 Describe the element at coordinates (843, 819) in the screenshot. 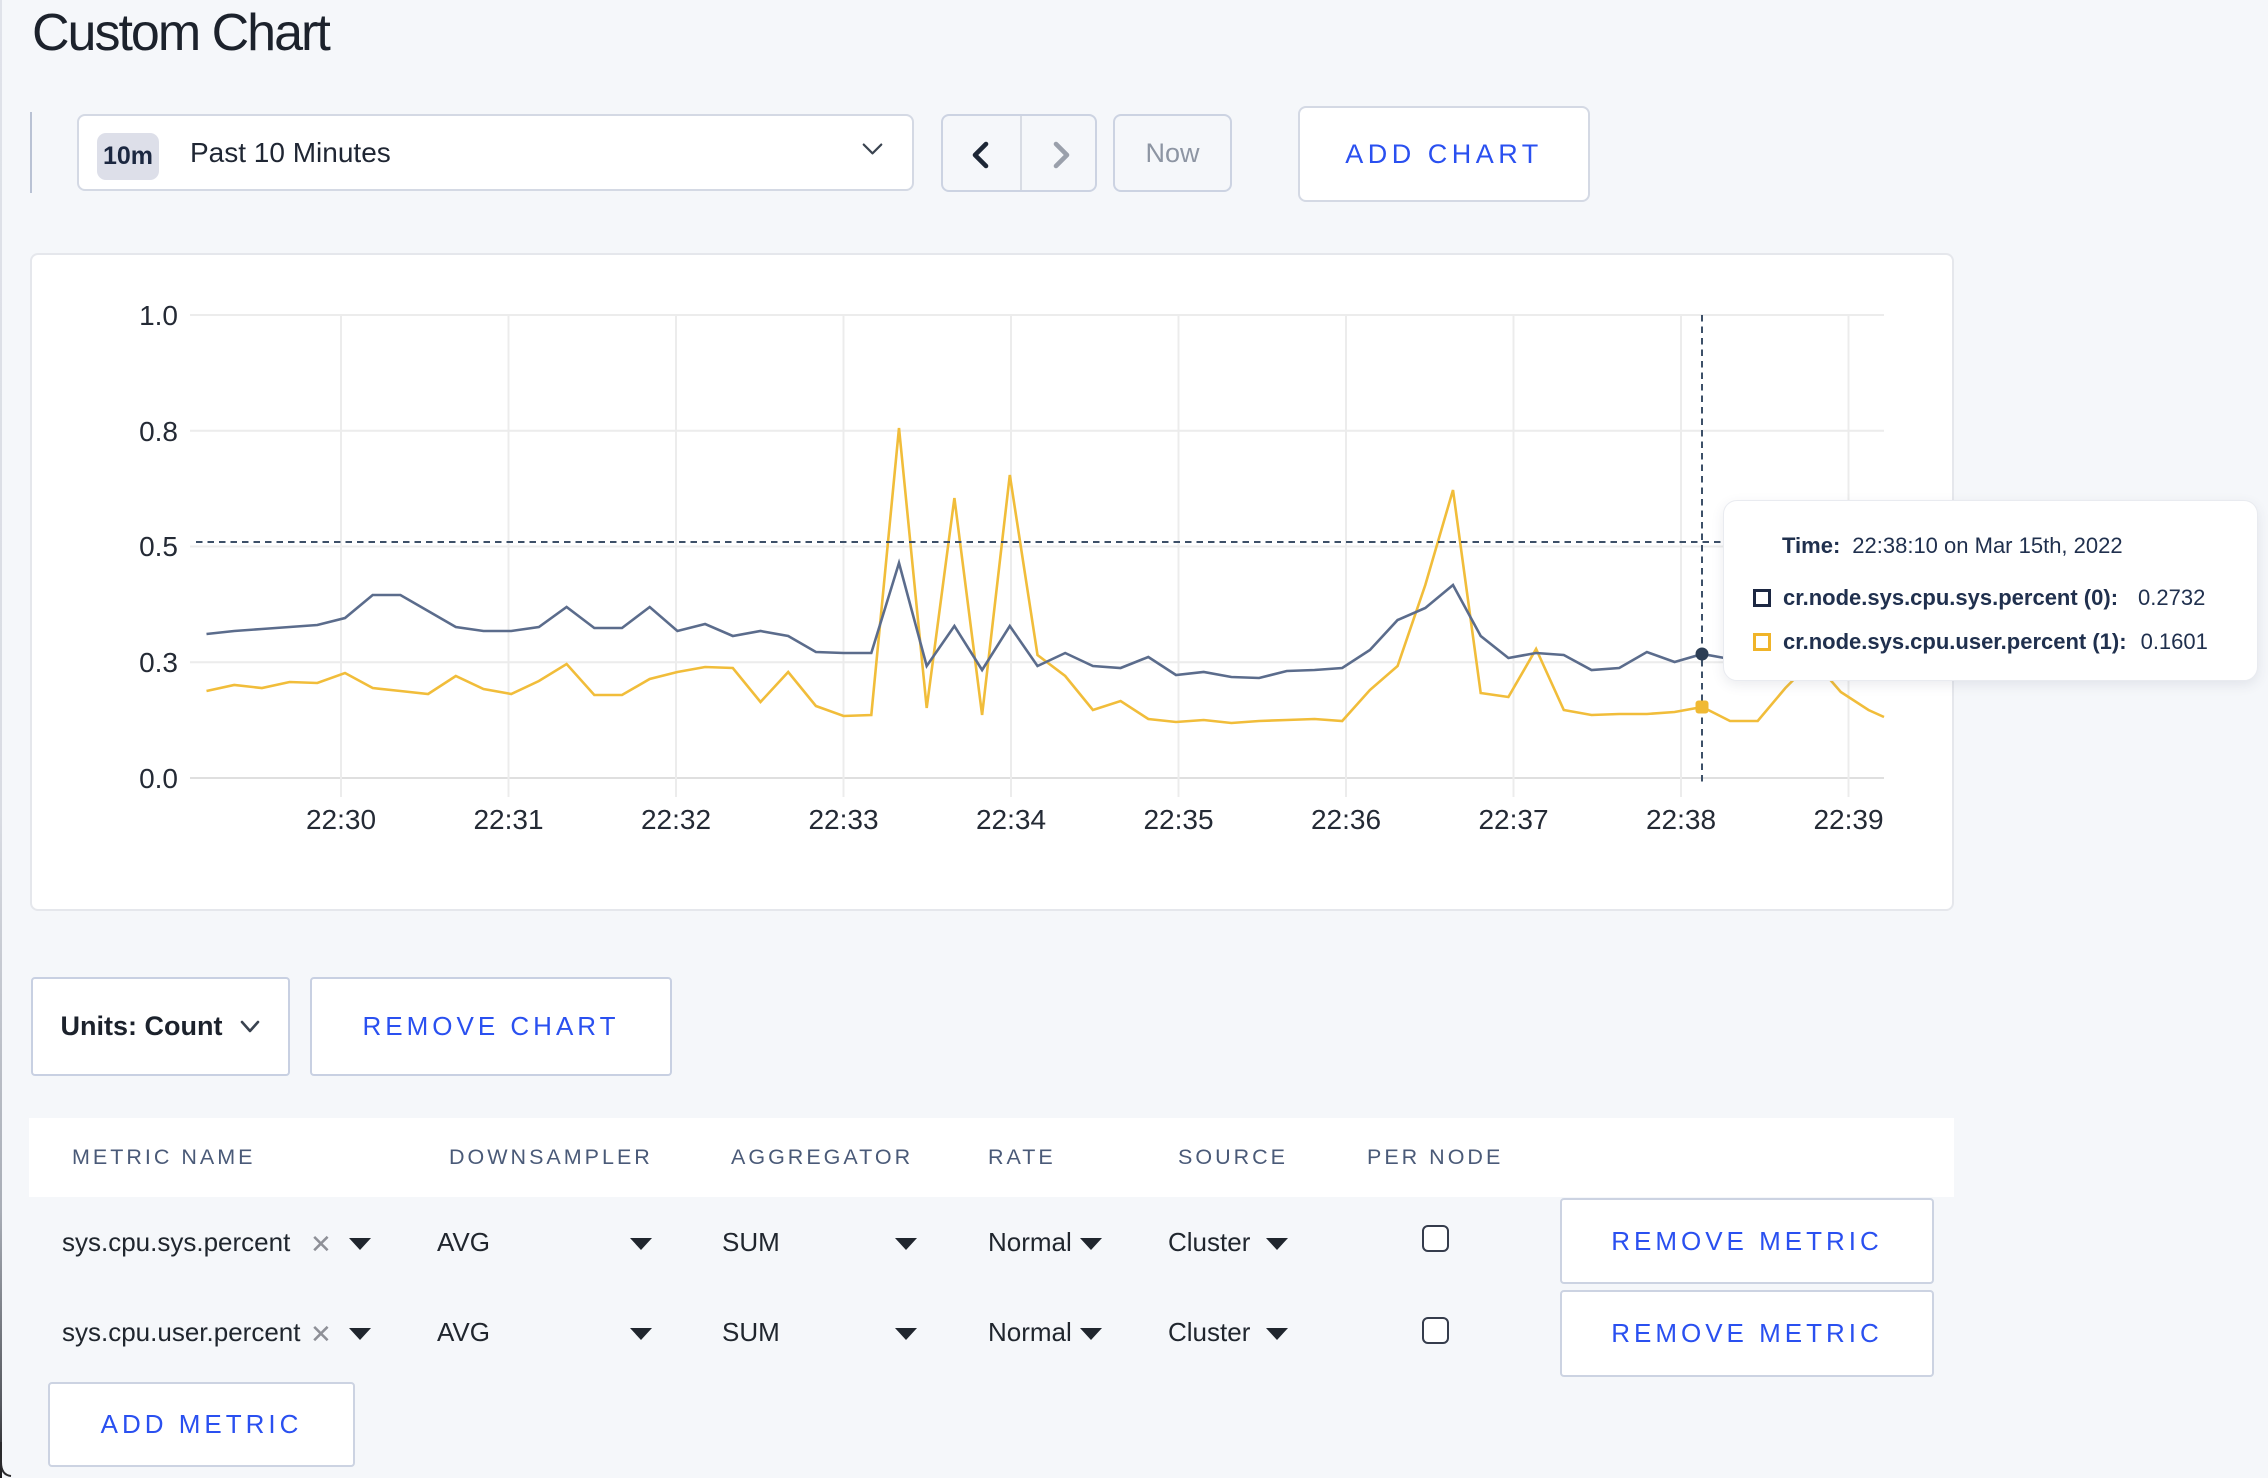

I see `svg-text: 22:33` at that location.